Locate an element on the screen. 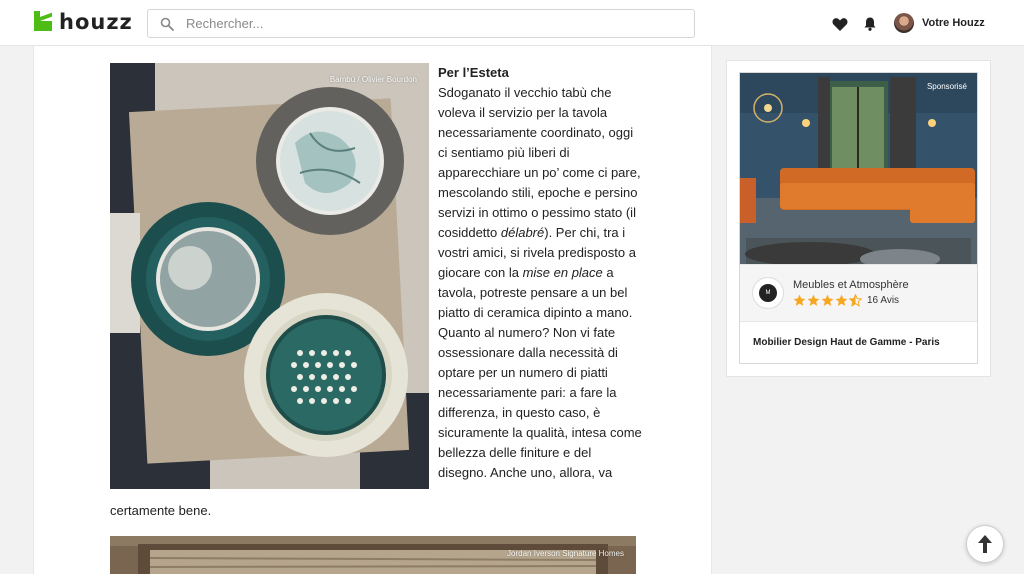 The image size is (1024, 574). search-bar is located at coordinates (421, 23).